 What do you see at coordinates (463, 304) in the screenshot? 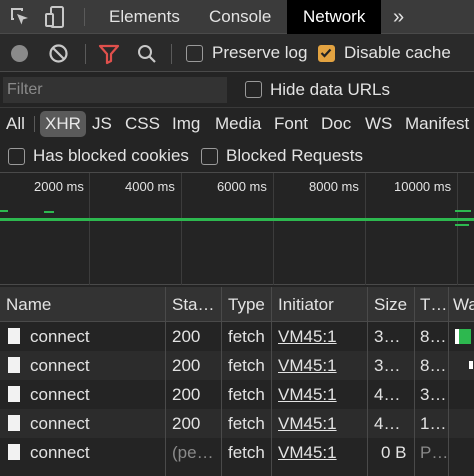
I see `column-header-waterfall: Wa` at bounding box center [463, 304].